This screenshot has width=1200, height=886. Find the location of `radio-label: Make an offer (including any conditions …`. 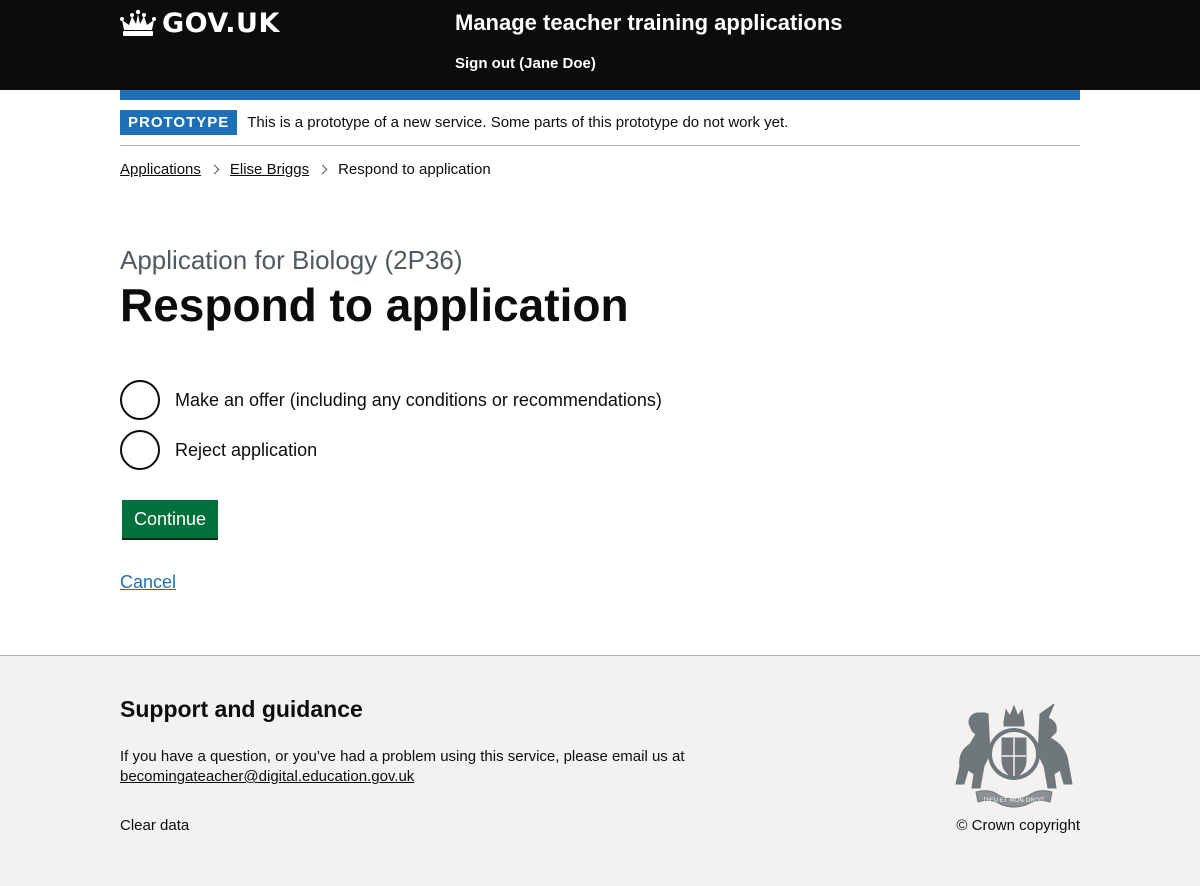

radio-label: Make an offer (including any conditions … is located at coordinates (418, 400).